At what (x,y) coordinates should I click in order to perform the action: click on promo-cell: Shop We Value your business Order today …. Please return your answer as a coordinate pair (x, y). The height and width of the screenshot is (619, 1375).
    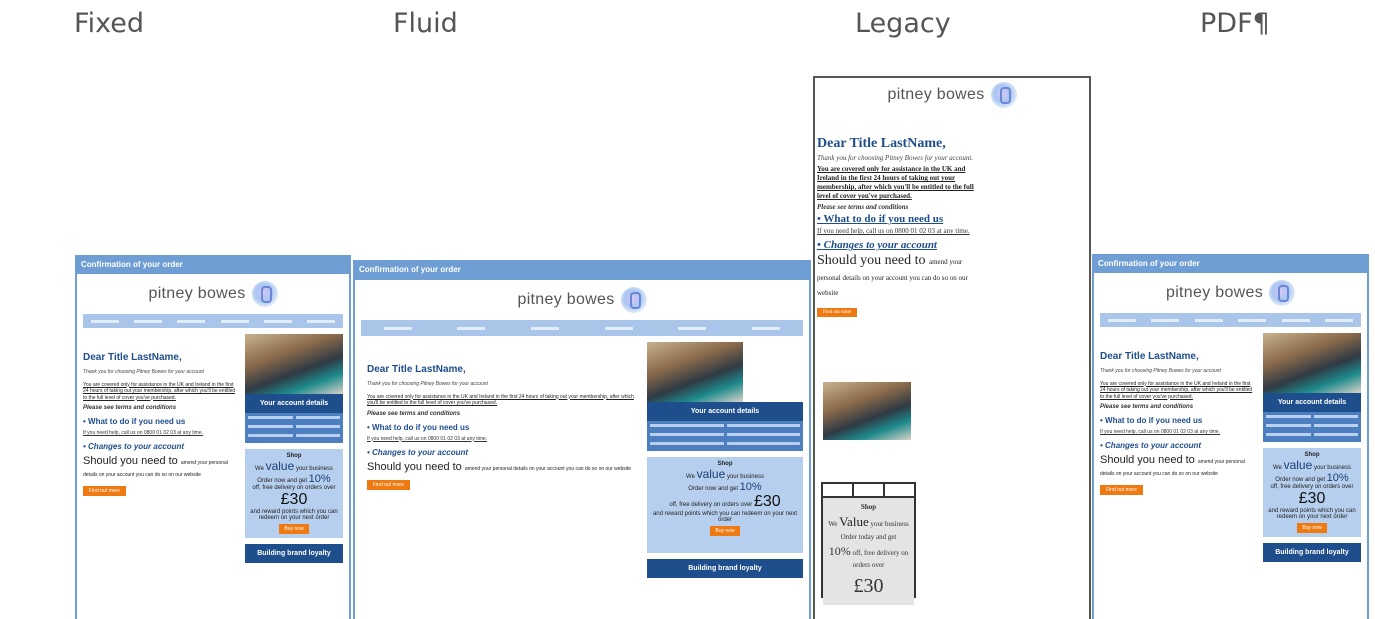
    Looking at the image, I should click on (868, 551).